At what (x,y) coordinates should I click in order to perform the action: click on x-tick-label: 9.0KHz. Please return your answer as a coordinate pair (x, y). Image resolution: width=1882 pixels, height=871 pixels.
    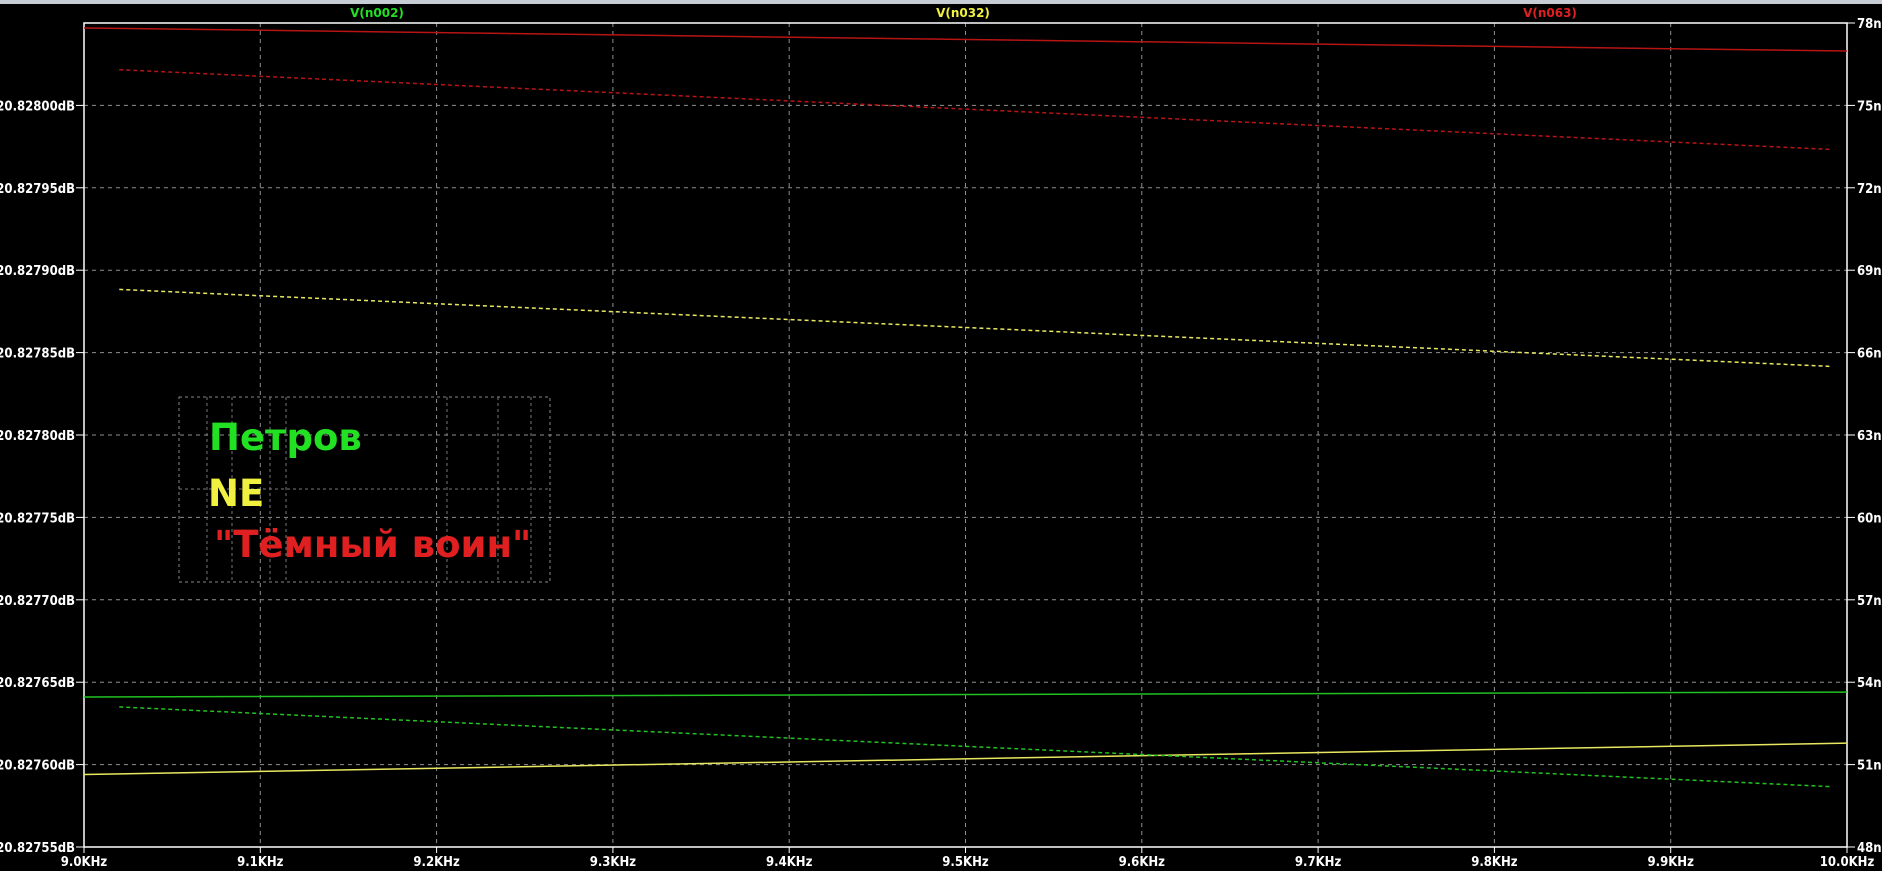
    Looking at the image, I should click on (84, 862).